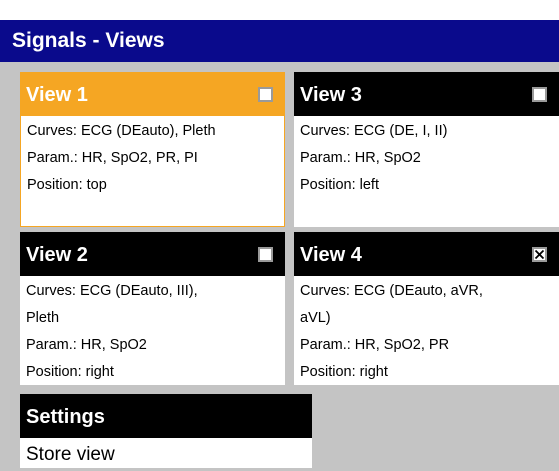 Image resolution: width=559 pixels, height=471 pixels. I want to click on view-card-4-position: Position: right, so click(344, 372).